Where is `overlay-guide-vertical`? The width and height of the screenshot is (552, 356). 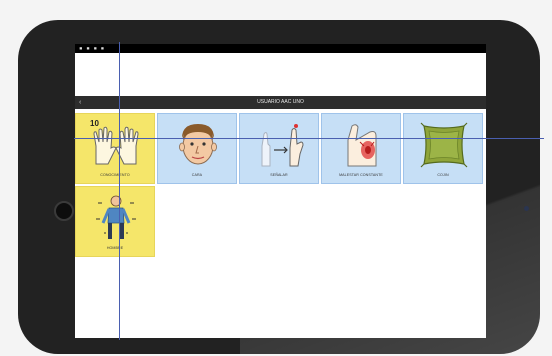
overlay-guide-vertical is located at coordinates (119, 191).